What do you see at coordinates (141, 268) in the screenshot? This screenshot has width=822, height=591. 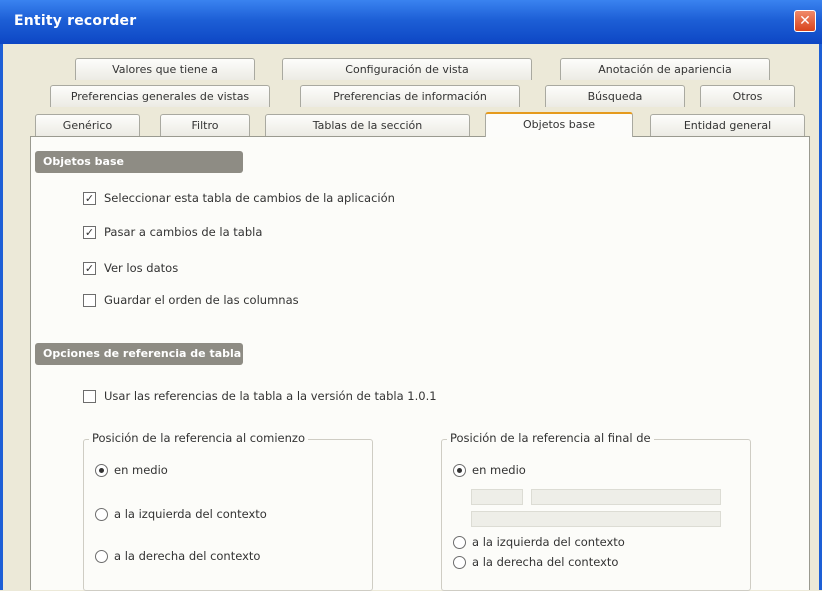 I see `option-label: Ver los datos` at bounding box center [141, 268].